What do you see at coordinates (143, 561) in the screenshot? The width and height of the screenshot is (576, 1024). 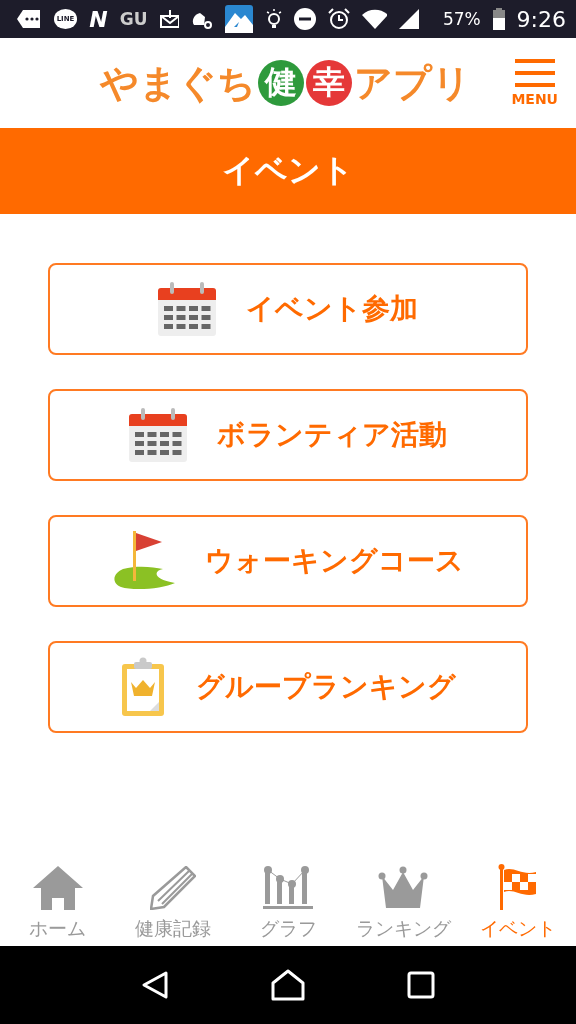 I see `golf-flag-icon` at bounding box center [143, 561].